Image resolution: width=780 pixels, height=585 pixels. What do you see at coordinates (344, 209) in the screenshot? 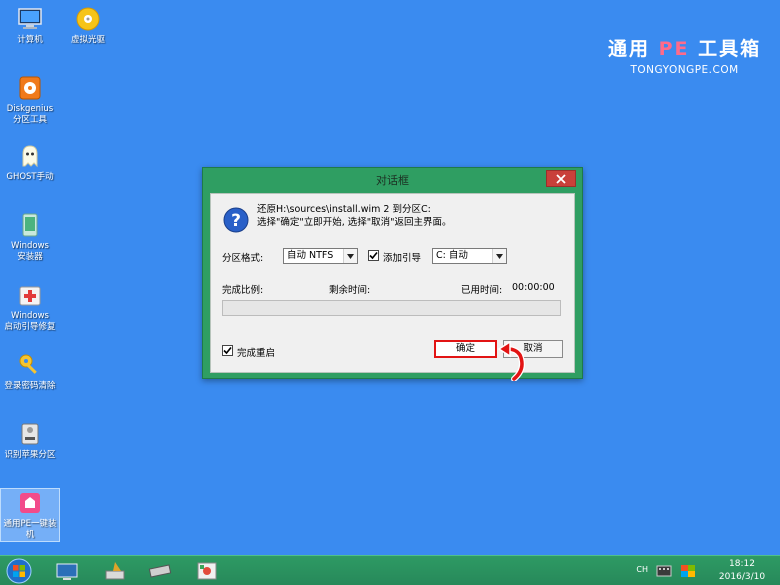
I see `message-line1: 还原H:\sources\install.wim 2 到分区C:` at bounding box center [344, 209].